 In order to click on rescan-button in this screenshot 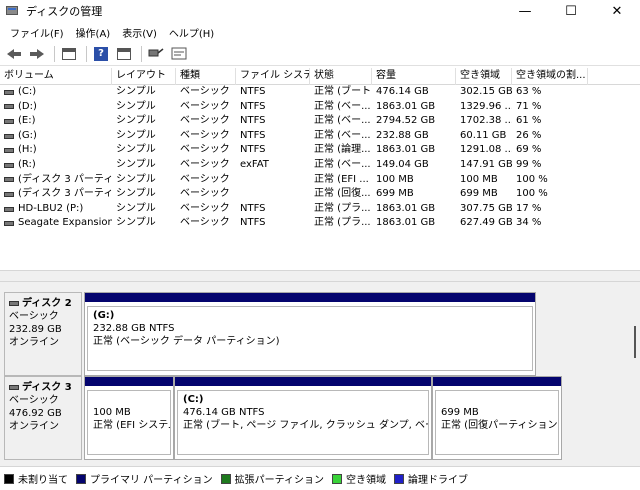, I will do `click(156, 54)`.